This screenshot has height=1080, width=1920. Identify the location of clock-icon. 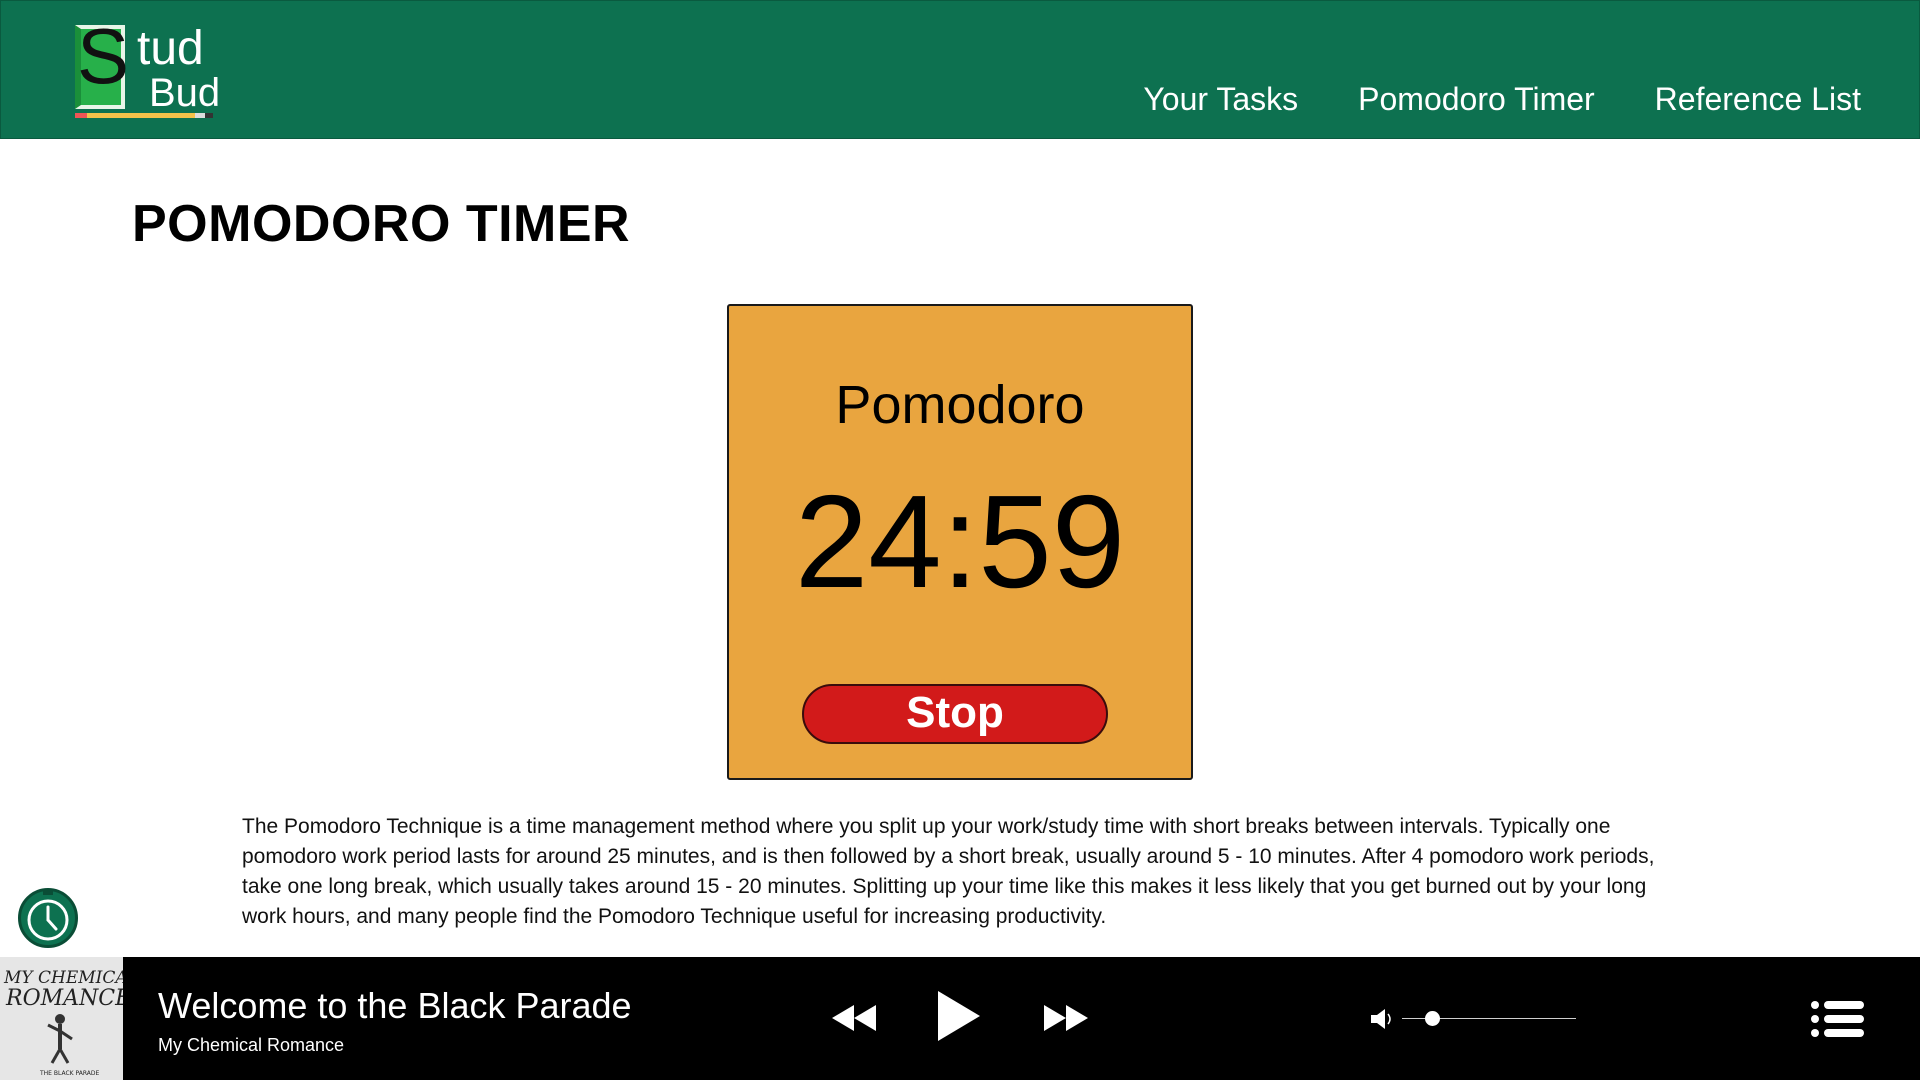
(48, 916).